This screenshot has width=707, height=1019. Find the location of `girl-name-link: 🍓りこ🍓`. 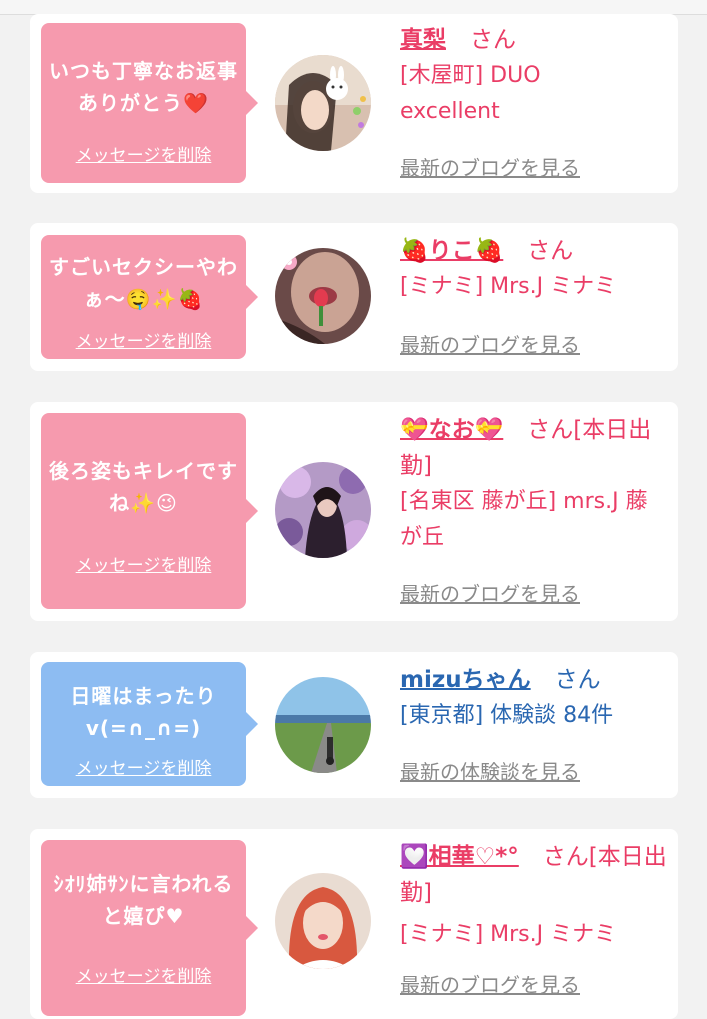

girl-name-link: 🍓りこ🍓 is located at coordinates (451, 251).